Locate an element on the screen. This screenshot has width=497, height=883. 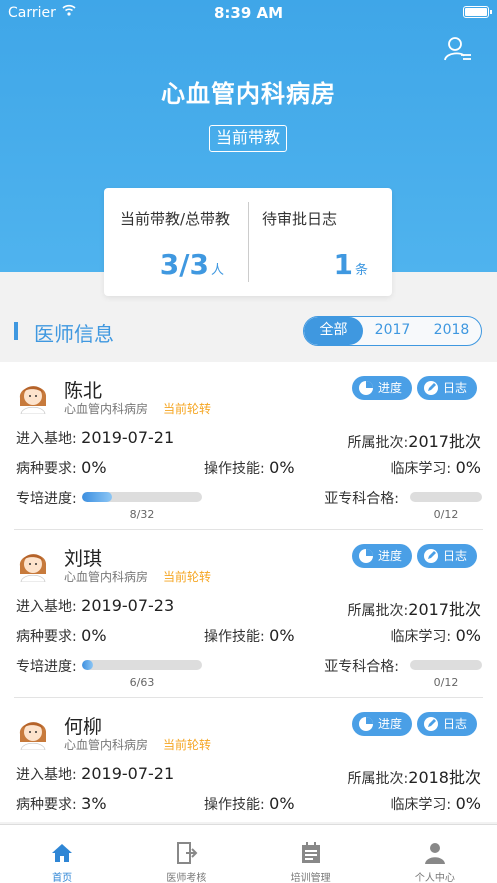
stats-divider is located at coordinates (248, 242).